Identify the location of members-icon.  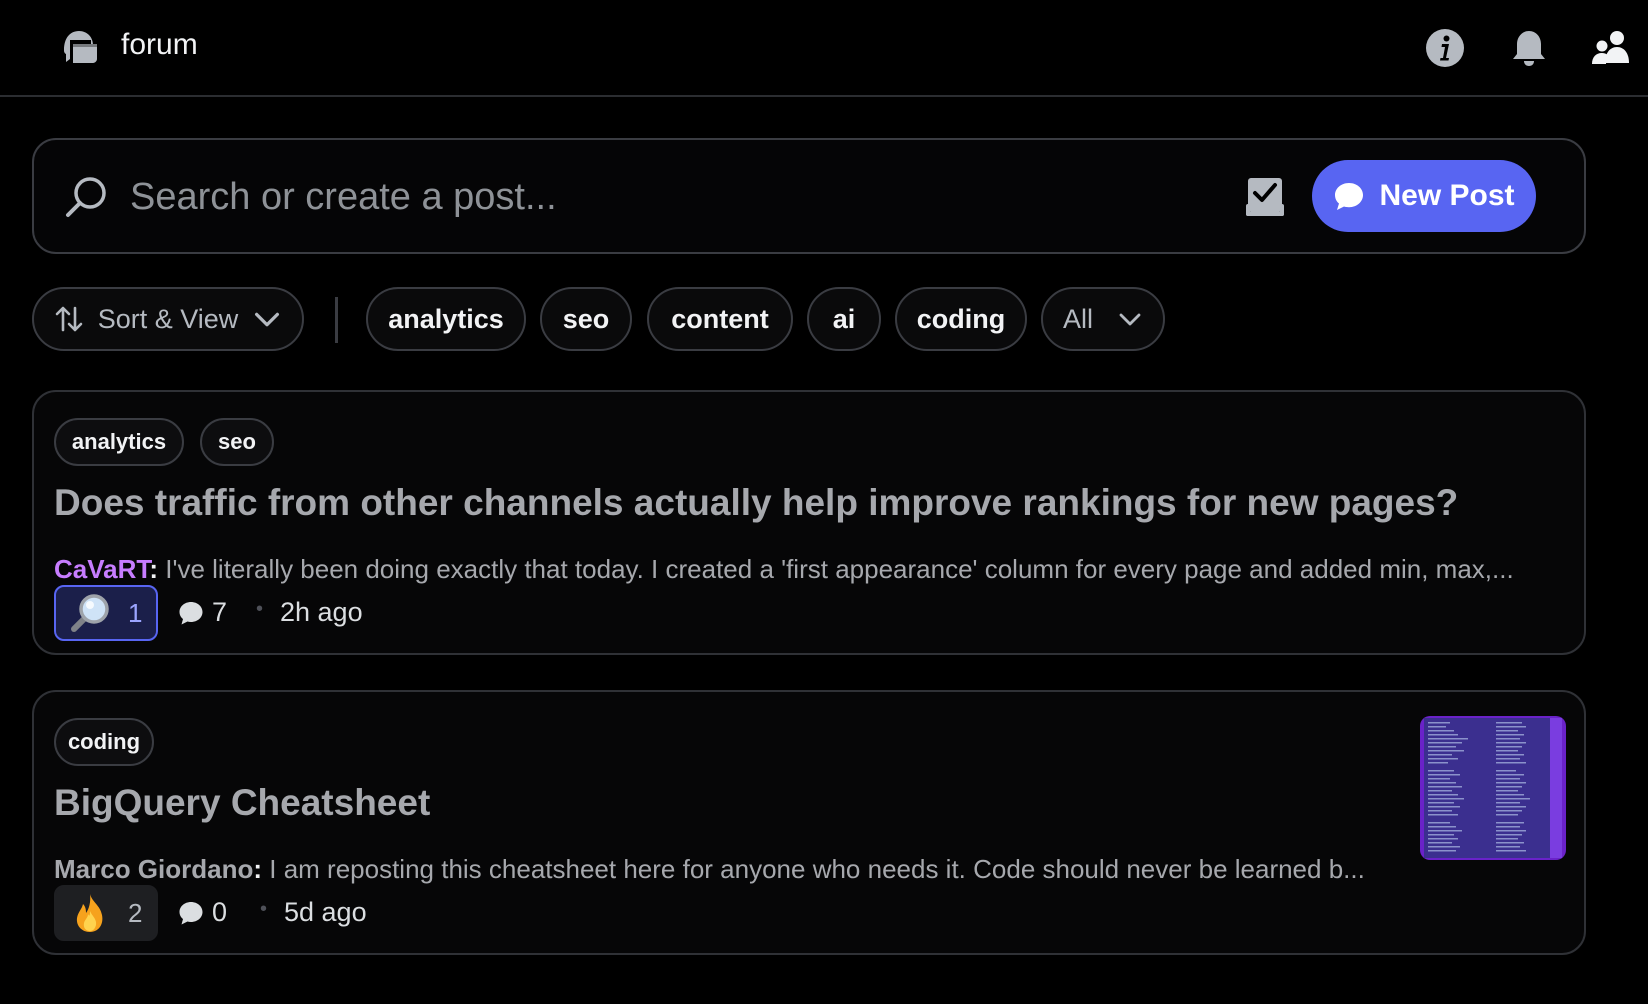
(1610, 47).